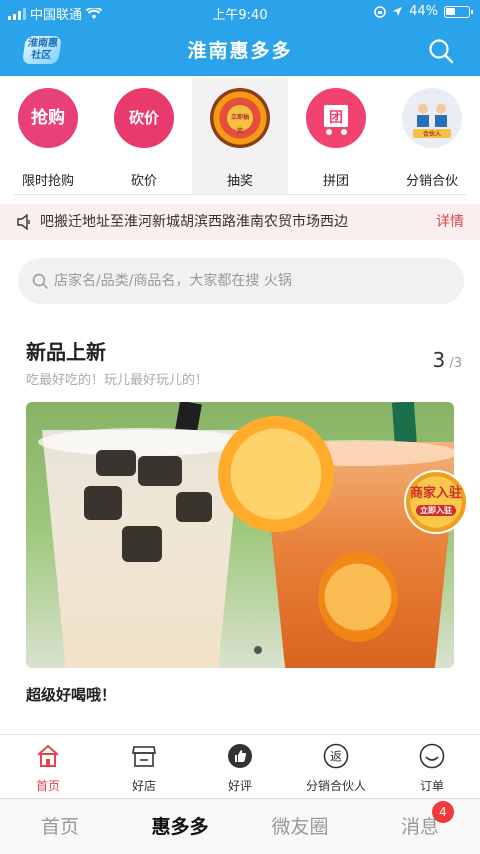  What do you see at coordinates (239, 181) in the screenshot?
I see `category-label: 抽奖` at bounding box center [239, 181].